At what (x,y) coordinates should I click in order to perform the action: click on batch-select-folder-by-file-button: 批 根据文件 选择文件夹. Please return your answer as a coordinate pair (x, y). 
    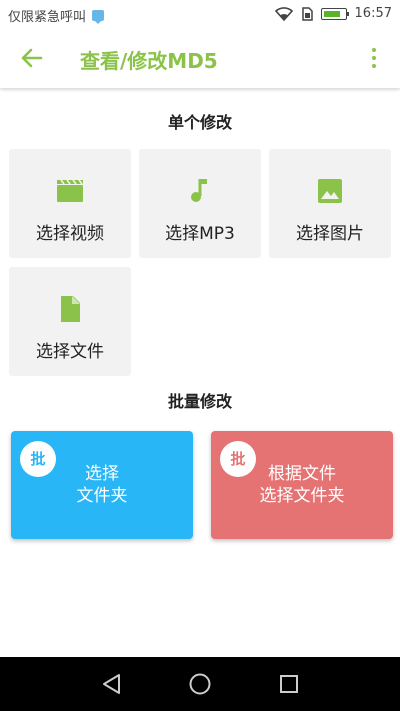
    Looking at the image, I should click on (302, 485).